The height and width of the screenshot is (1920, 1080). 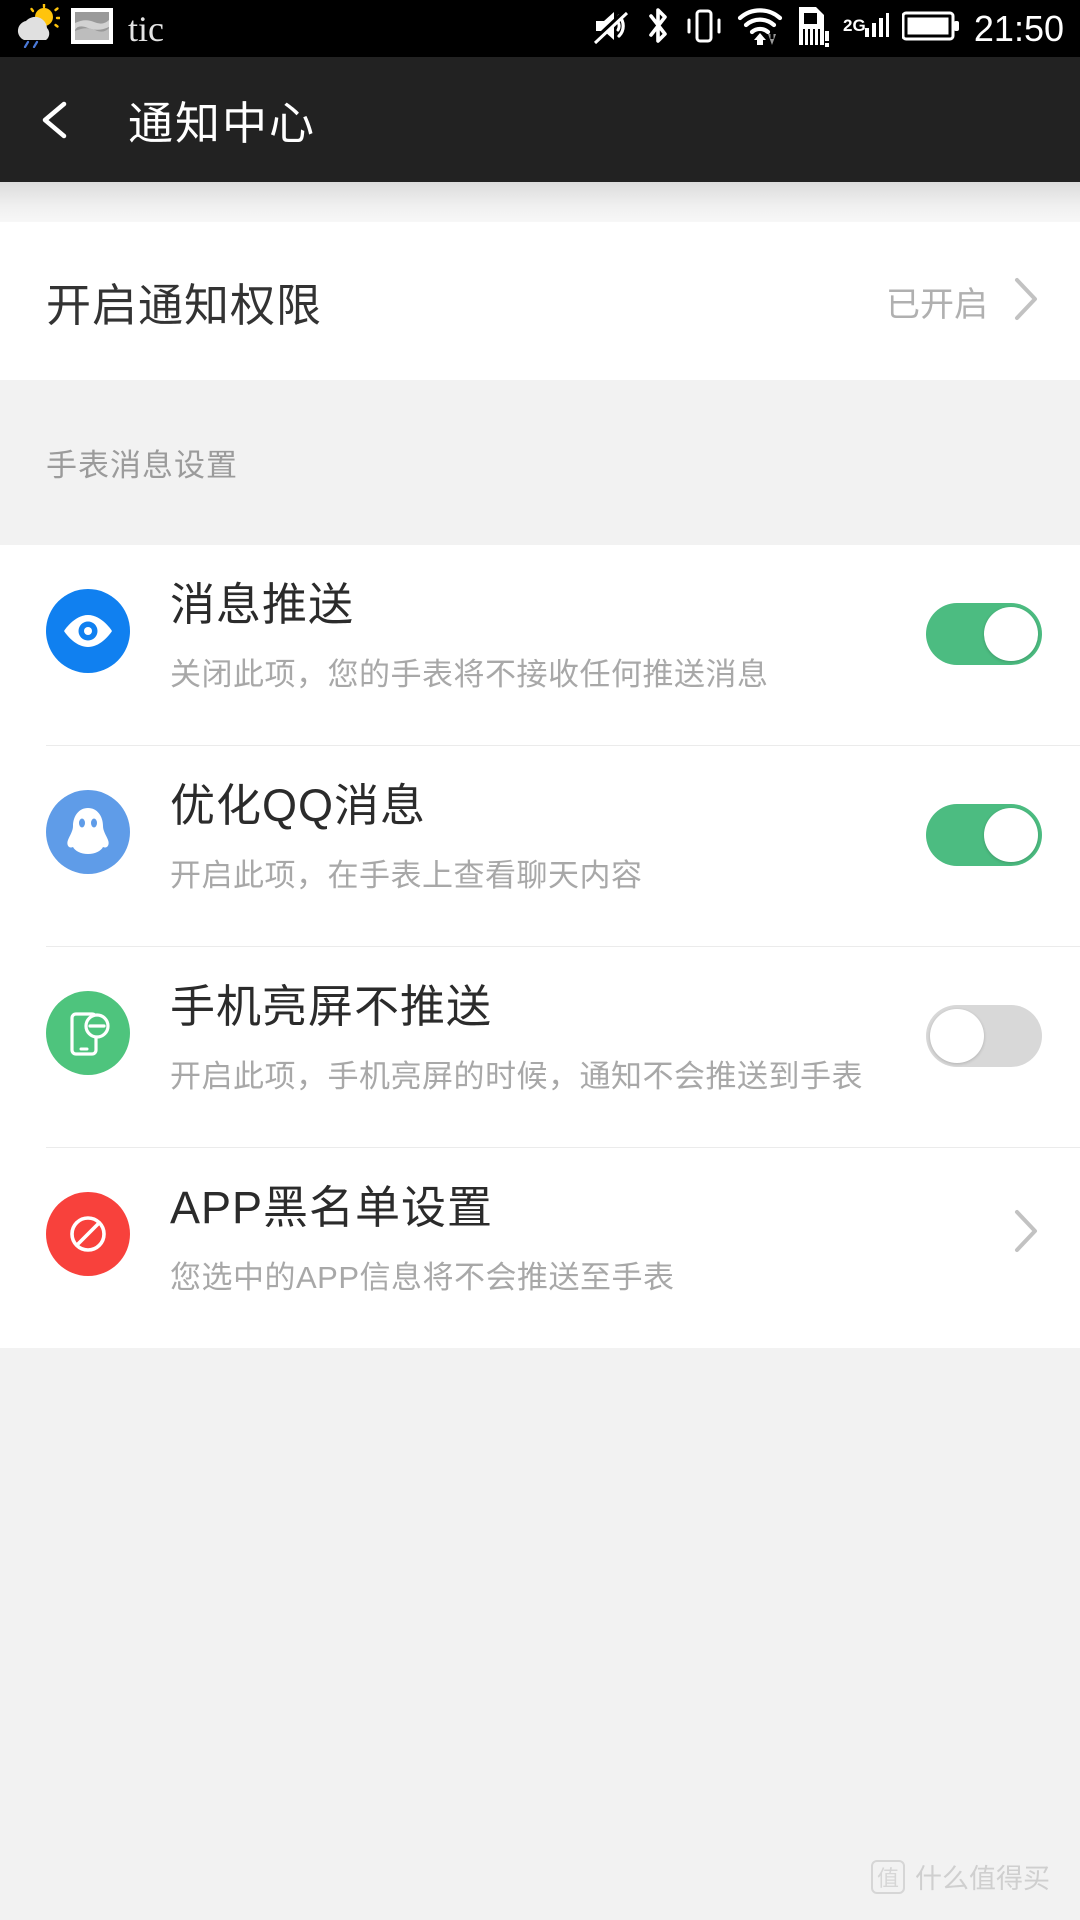 I want to click on watermark-text: 什么值得买, so click(x=982, y=1879).